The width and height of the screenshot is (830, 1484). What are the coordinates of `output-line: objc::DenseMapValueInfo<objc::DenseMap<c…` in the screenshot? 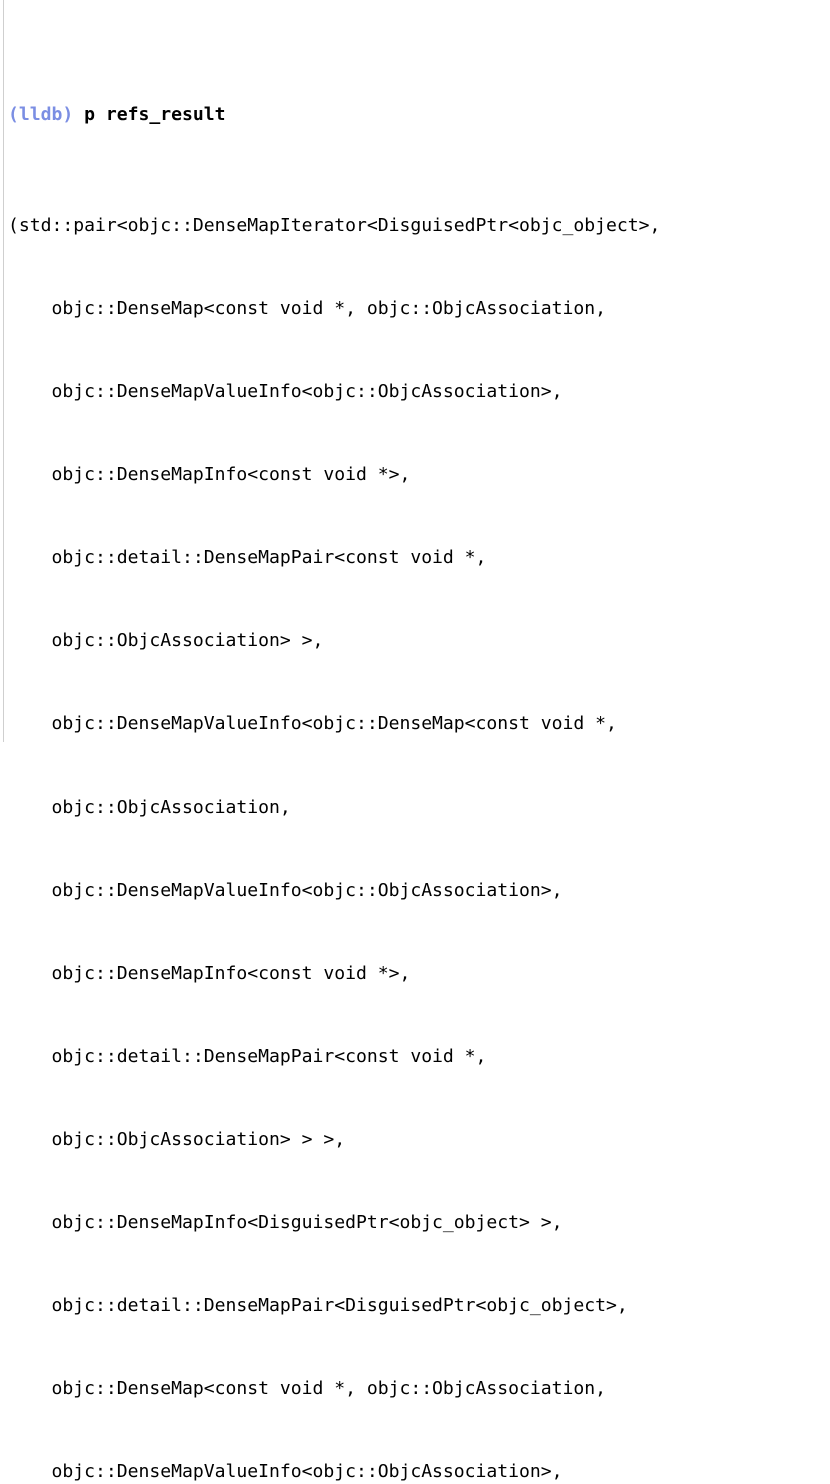 It's located at (312, 724).